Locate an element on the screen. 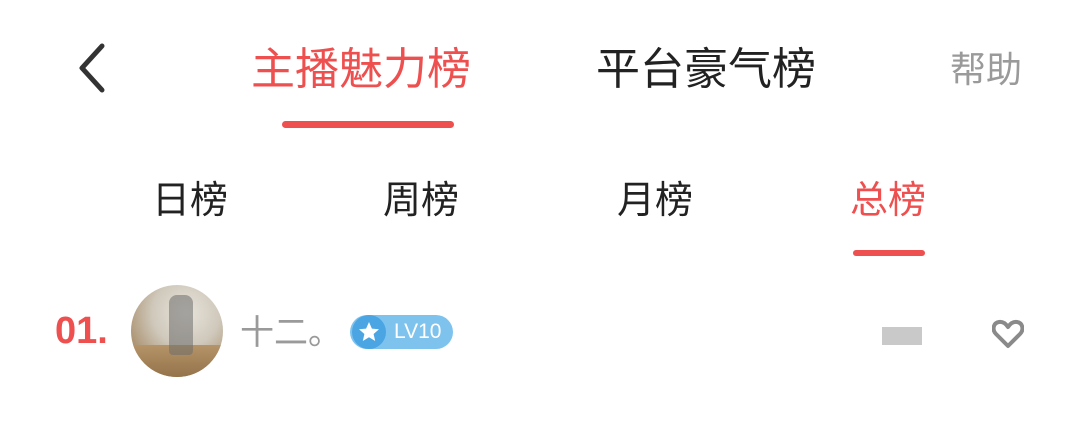 Image resolution: width=1080 pixels, height=430 pixels. rank-number: 01. is located at coordinates (81, 331).